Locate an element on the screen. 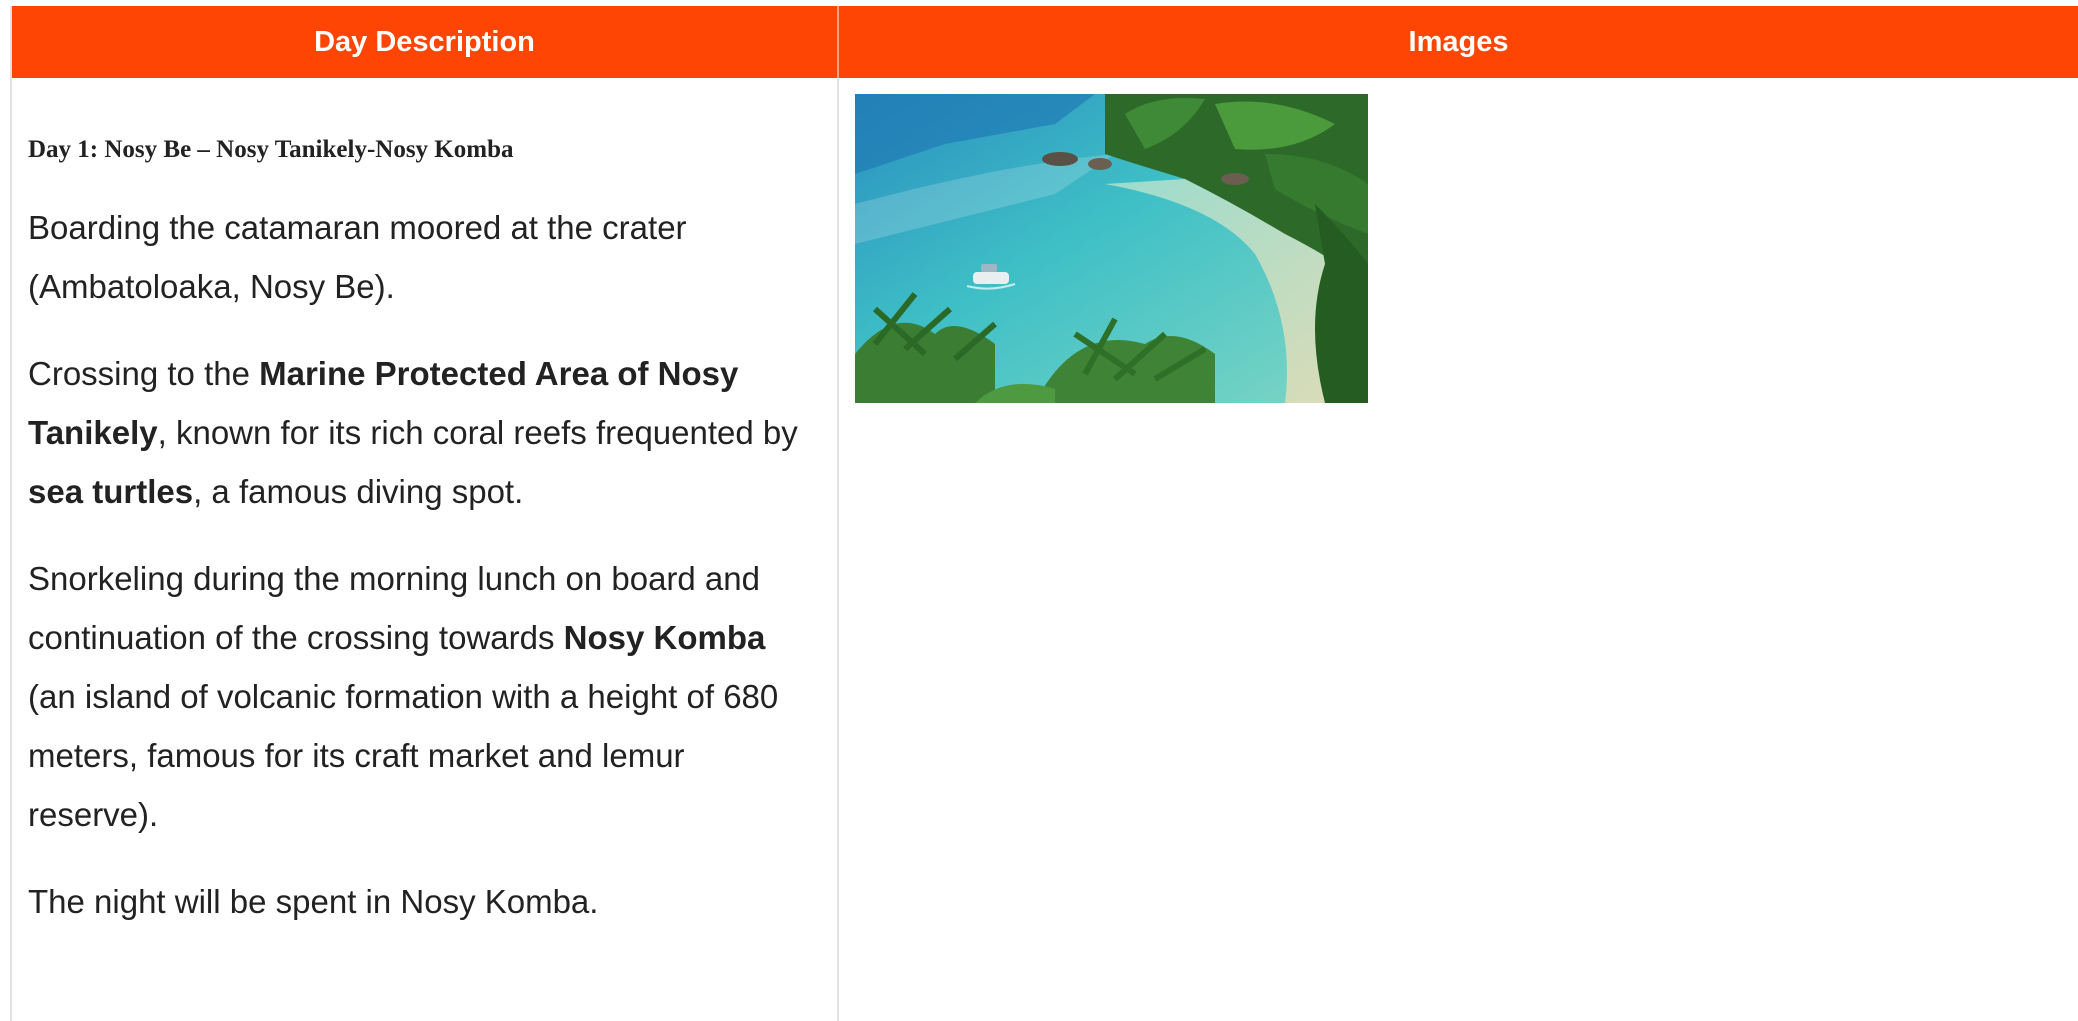  bold-nosy-komba: Nosy Komba is located at coordinates (664, 637).